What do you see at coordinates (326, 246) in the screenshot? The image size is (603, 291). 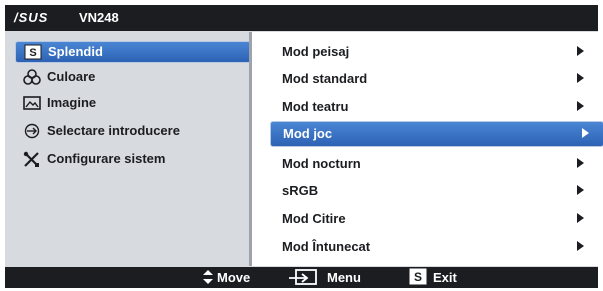 I see `submenu-item-label: Mod Întunecat` at bounding box center [326, 246].